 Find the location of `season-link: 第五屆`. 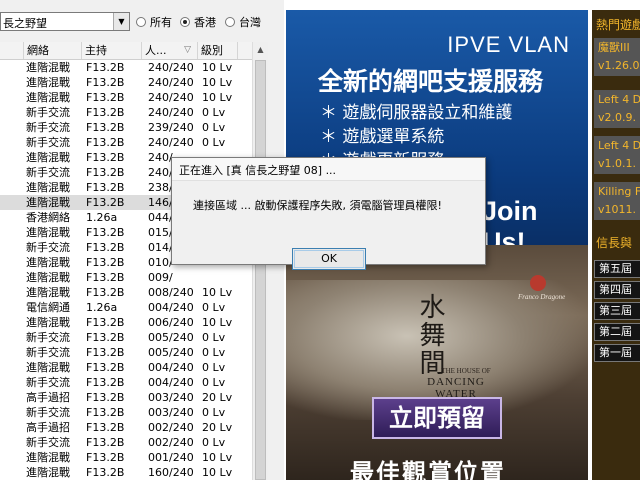

season-link: 第五屆 is located at coordinates (617, 269).